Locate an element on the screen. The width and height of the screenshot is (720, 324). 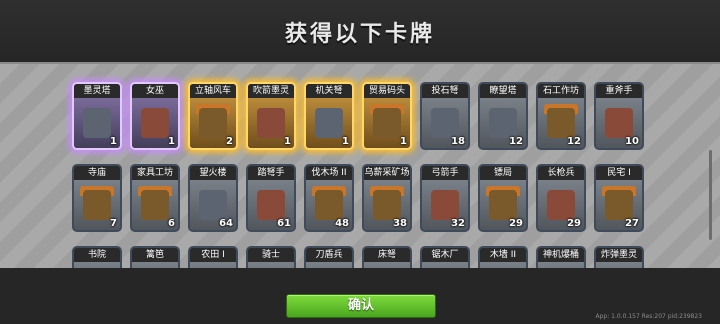
card-name: 炸弹墨灵 is located at coordinates (619, 255).